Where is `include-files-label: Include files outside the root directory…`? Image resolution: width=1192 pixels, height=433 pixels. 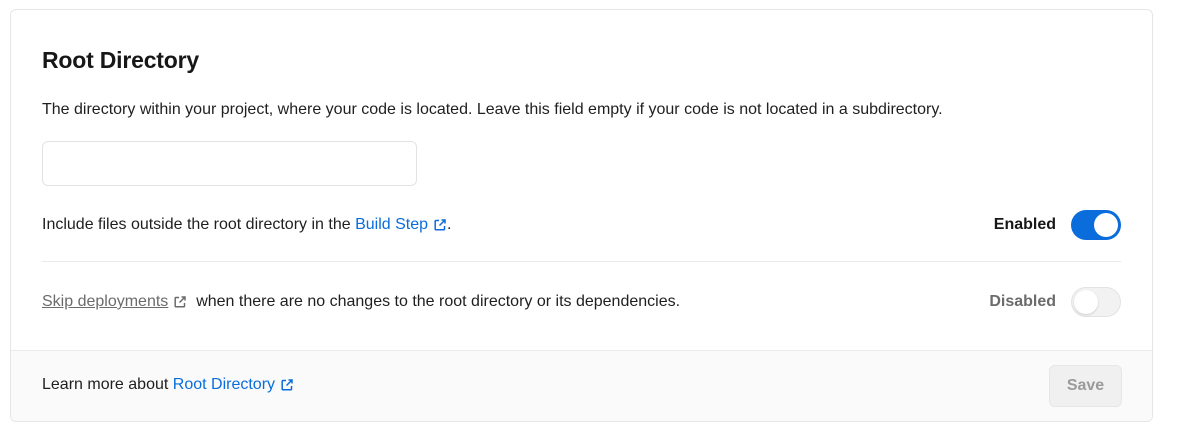
include-files-label: Include files outside the root directory… is located at coordinates (196, 224).